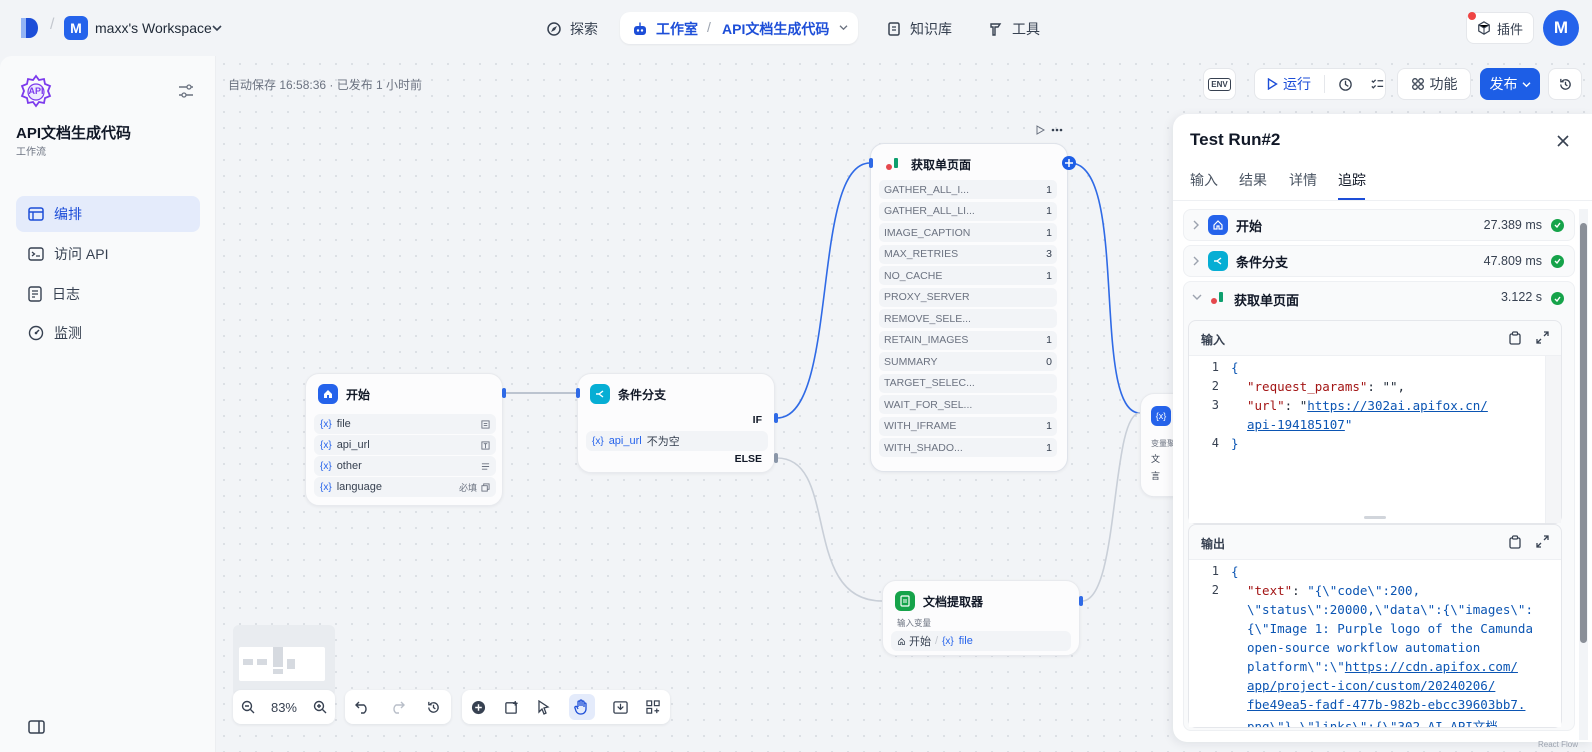 Image resolution: width=1592 pixels, height=752 pixels. What do you see at coordinates (642, 394) in the screenshot?
I see `node-condition-title: 条件分支` at bounding box center [642, 394].